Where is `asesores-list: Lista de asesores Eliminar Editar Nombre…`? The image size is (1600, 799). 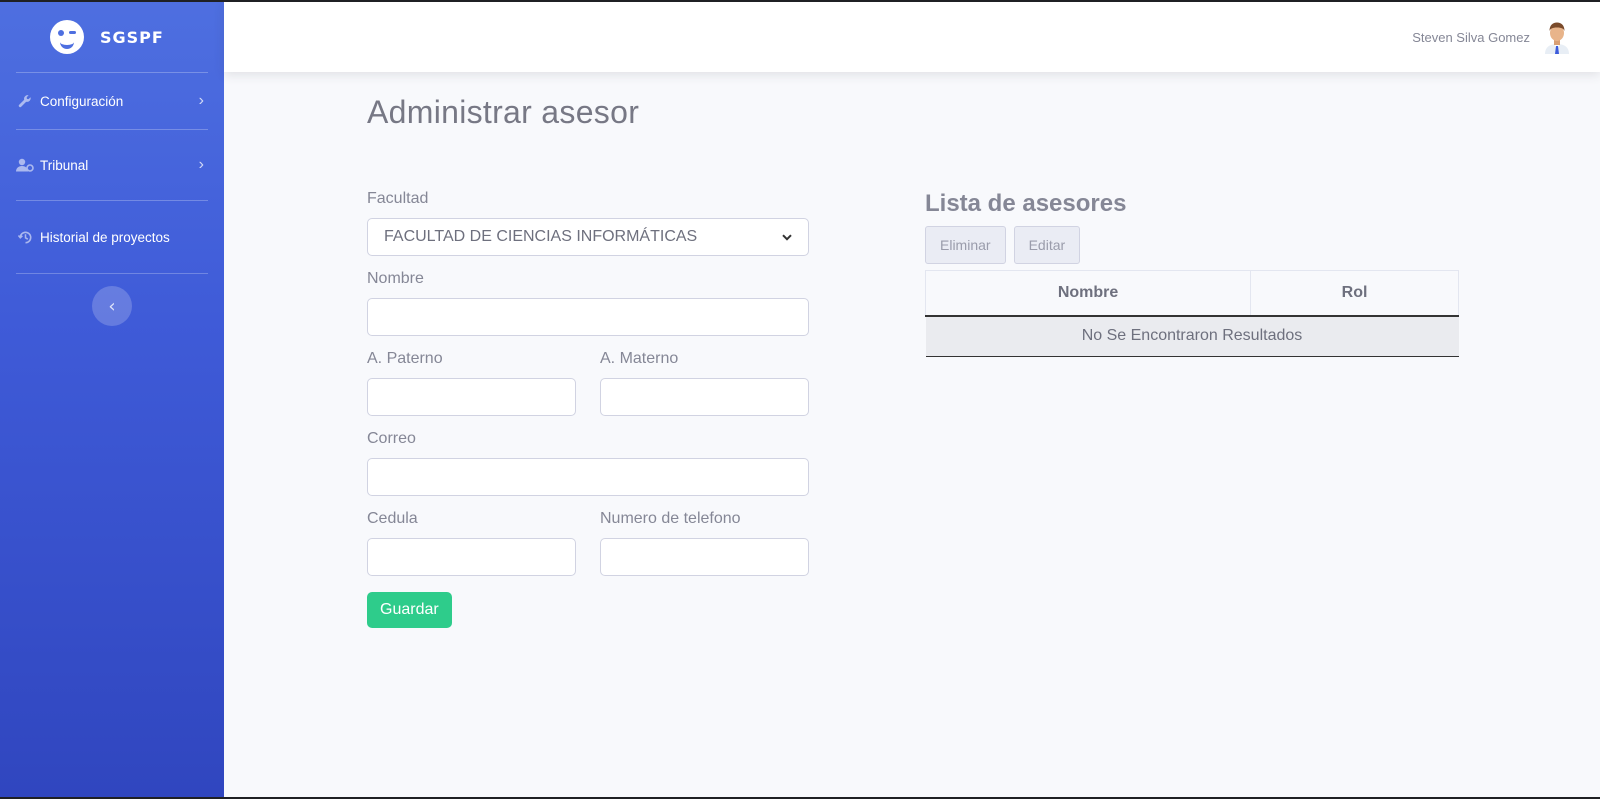 asesores-list: Lista de asesores Eliminar Editar Nombre… is located at coordinates (1191, 273).